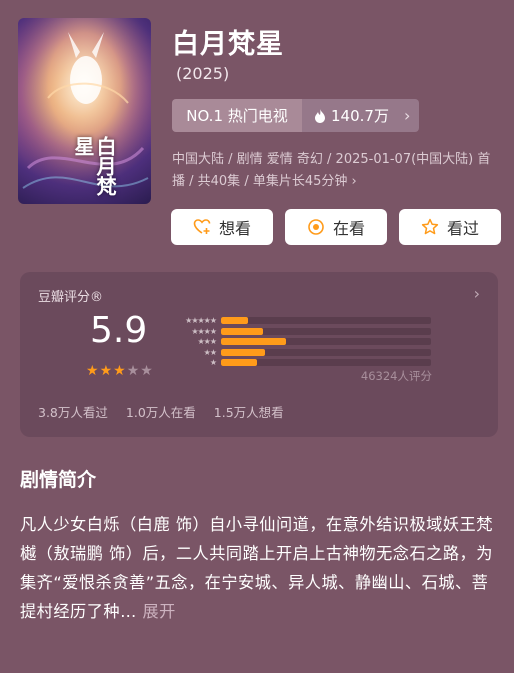 This screenshot has height=673, width=514. I want to click on rating-bar-stars: ★★★, so click(206, 341).